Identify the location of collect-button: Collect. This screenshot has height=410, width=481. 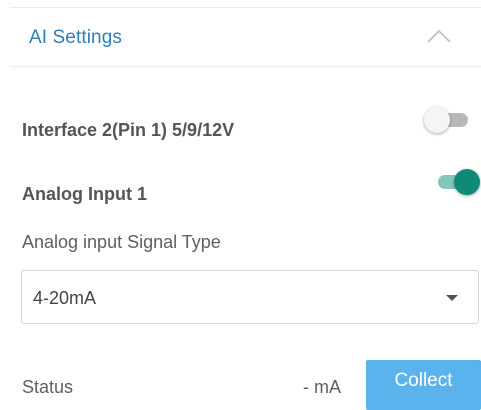
(423, 385).